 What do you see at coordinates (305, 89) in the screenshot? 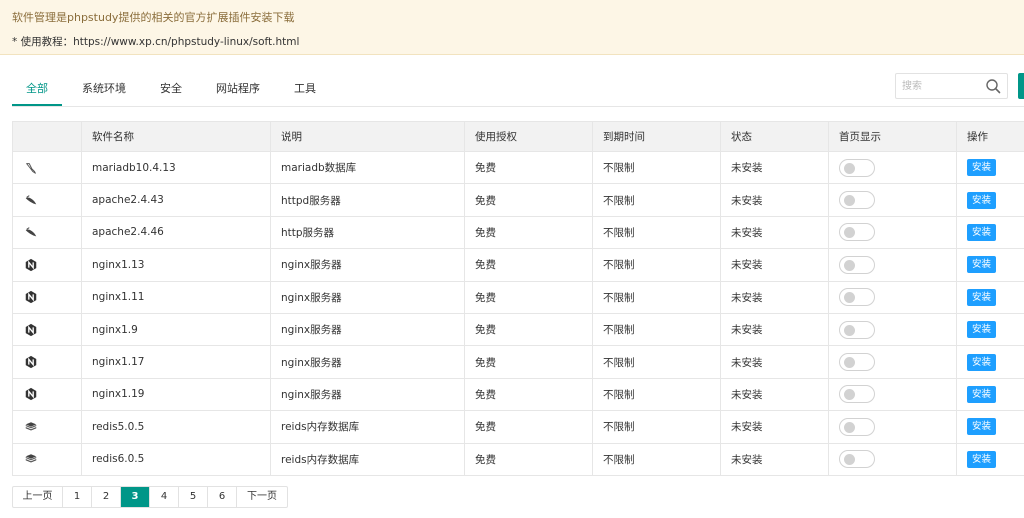
I see `tab-4: 工具` at bounding box center [305, 89].